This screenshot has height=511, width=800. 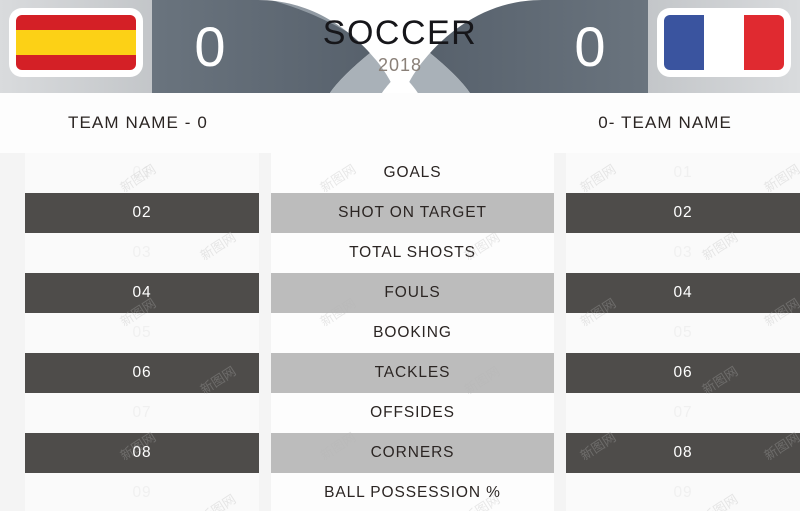 I want to click on france-flag, so click(x=724, y=42).